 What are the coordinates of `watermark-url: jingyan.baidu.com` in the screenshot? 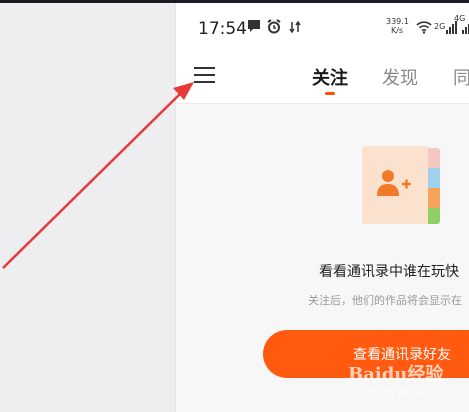 It's located at (403, 393).